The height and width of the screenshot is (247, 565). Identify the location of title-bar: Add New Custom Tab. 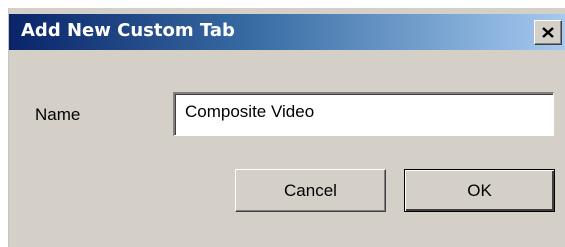
(287, 32).